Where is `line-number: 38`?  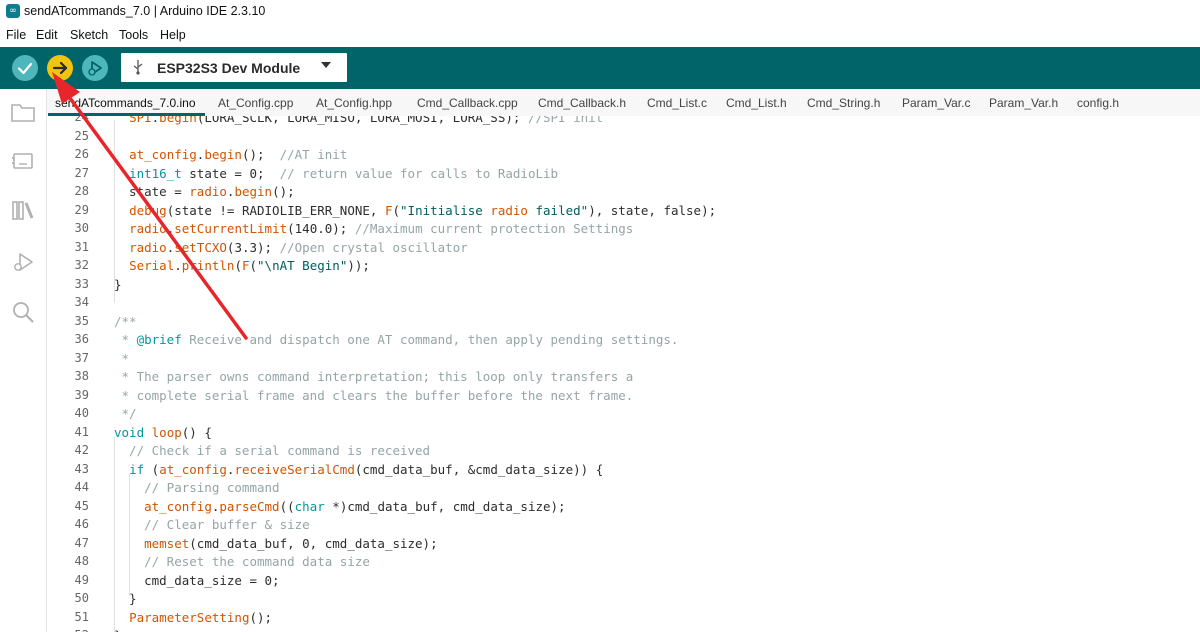
line-number: 38 is located at coordinates (81, 376).